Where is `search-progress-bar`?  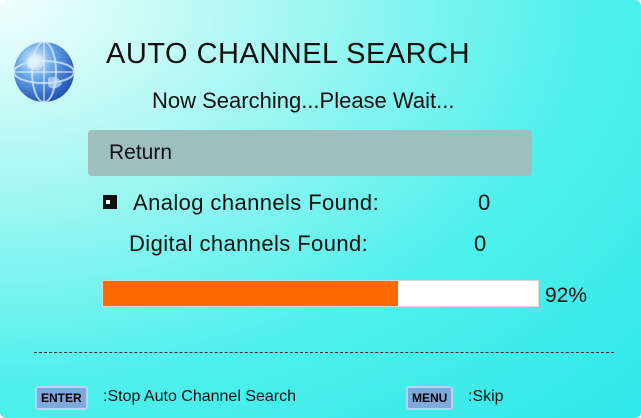 search-progress-bar is located at coordinates (320, 293).